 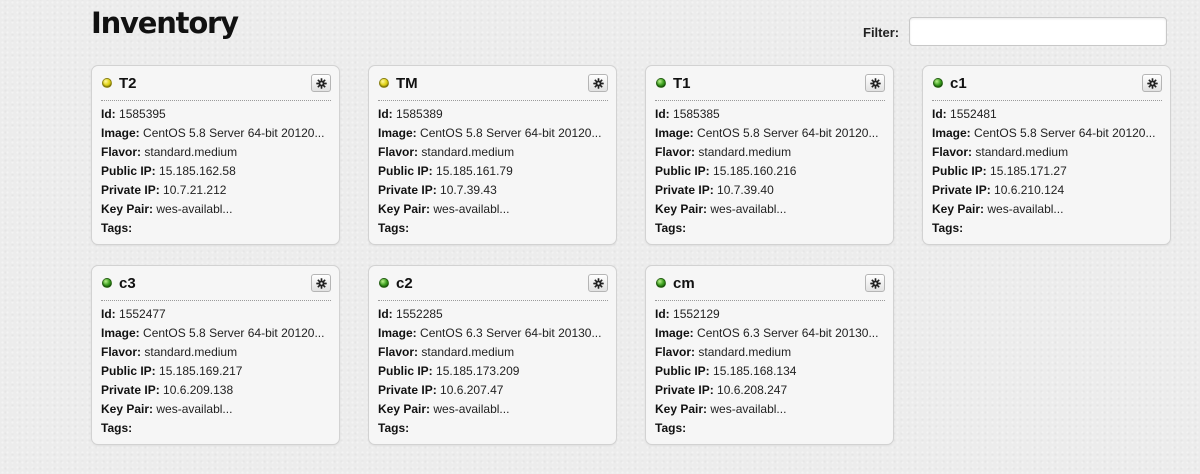 What do you see at coordinates (407, 83) in the screenshot?
I see `server-name: TM` at bounding box center [407, 83].